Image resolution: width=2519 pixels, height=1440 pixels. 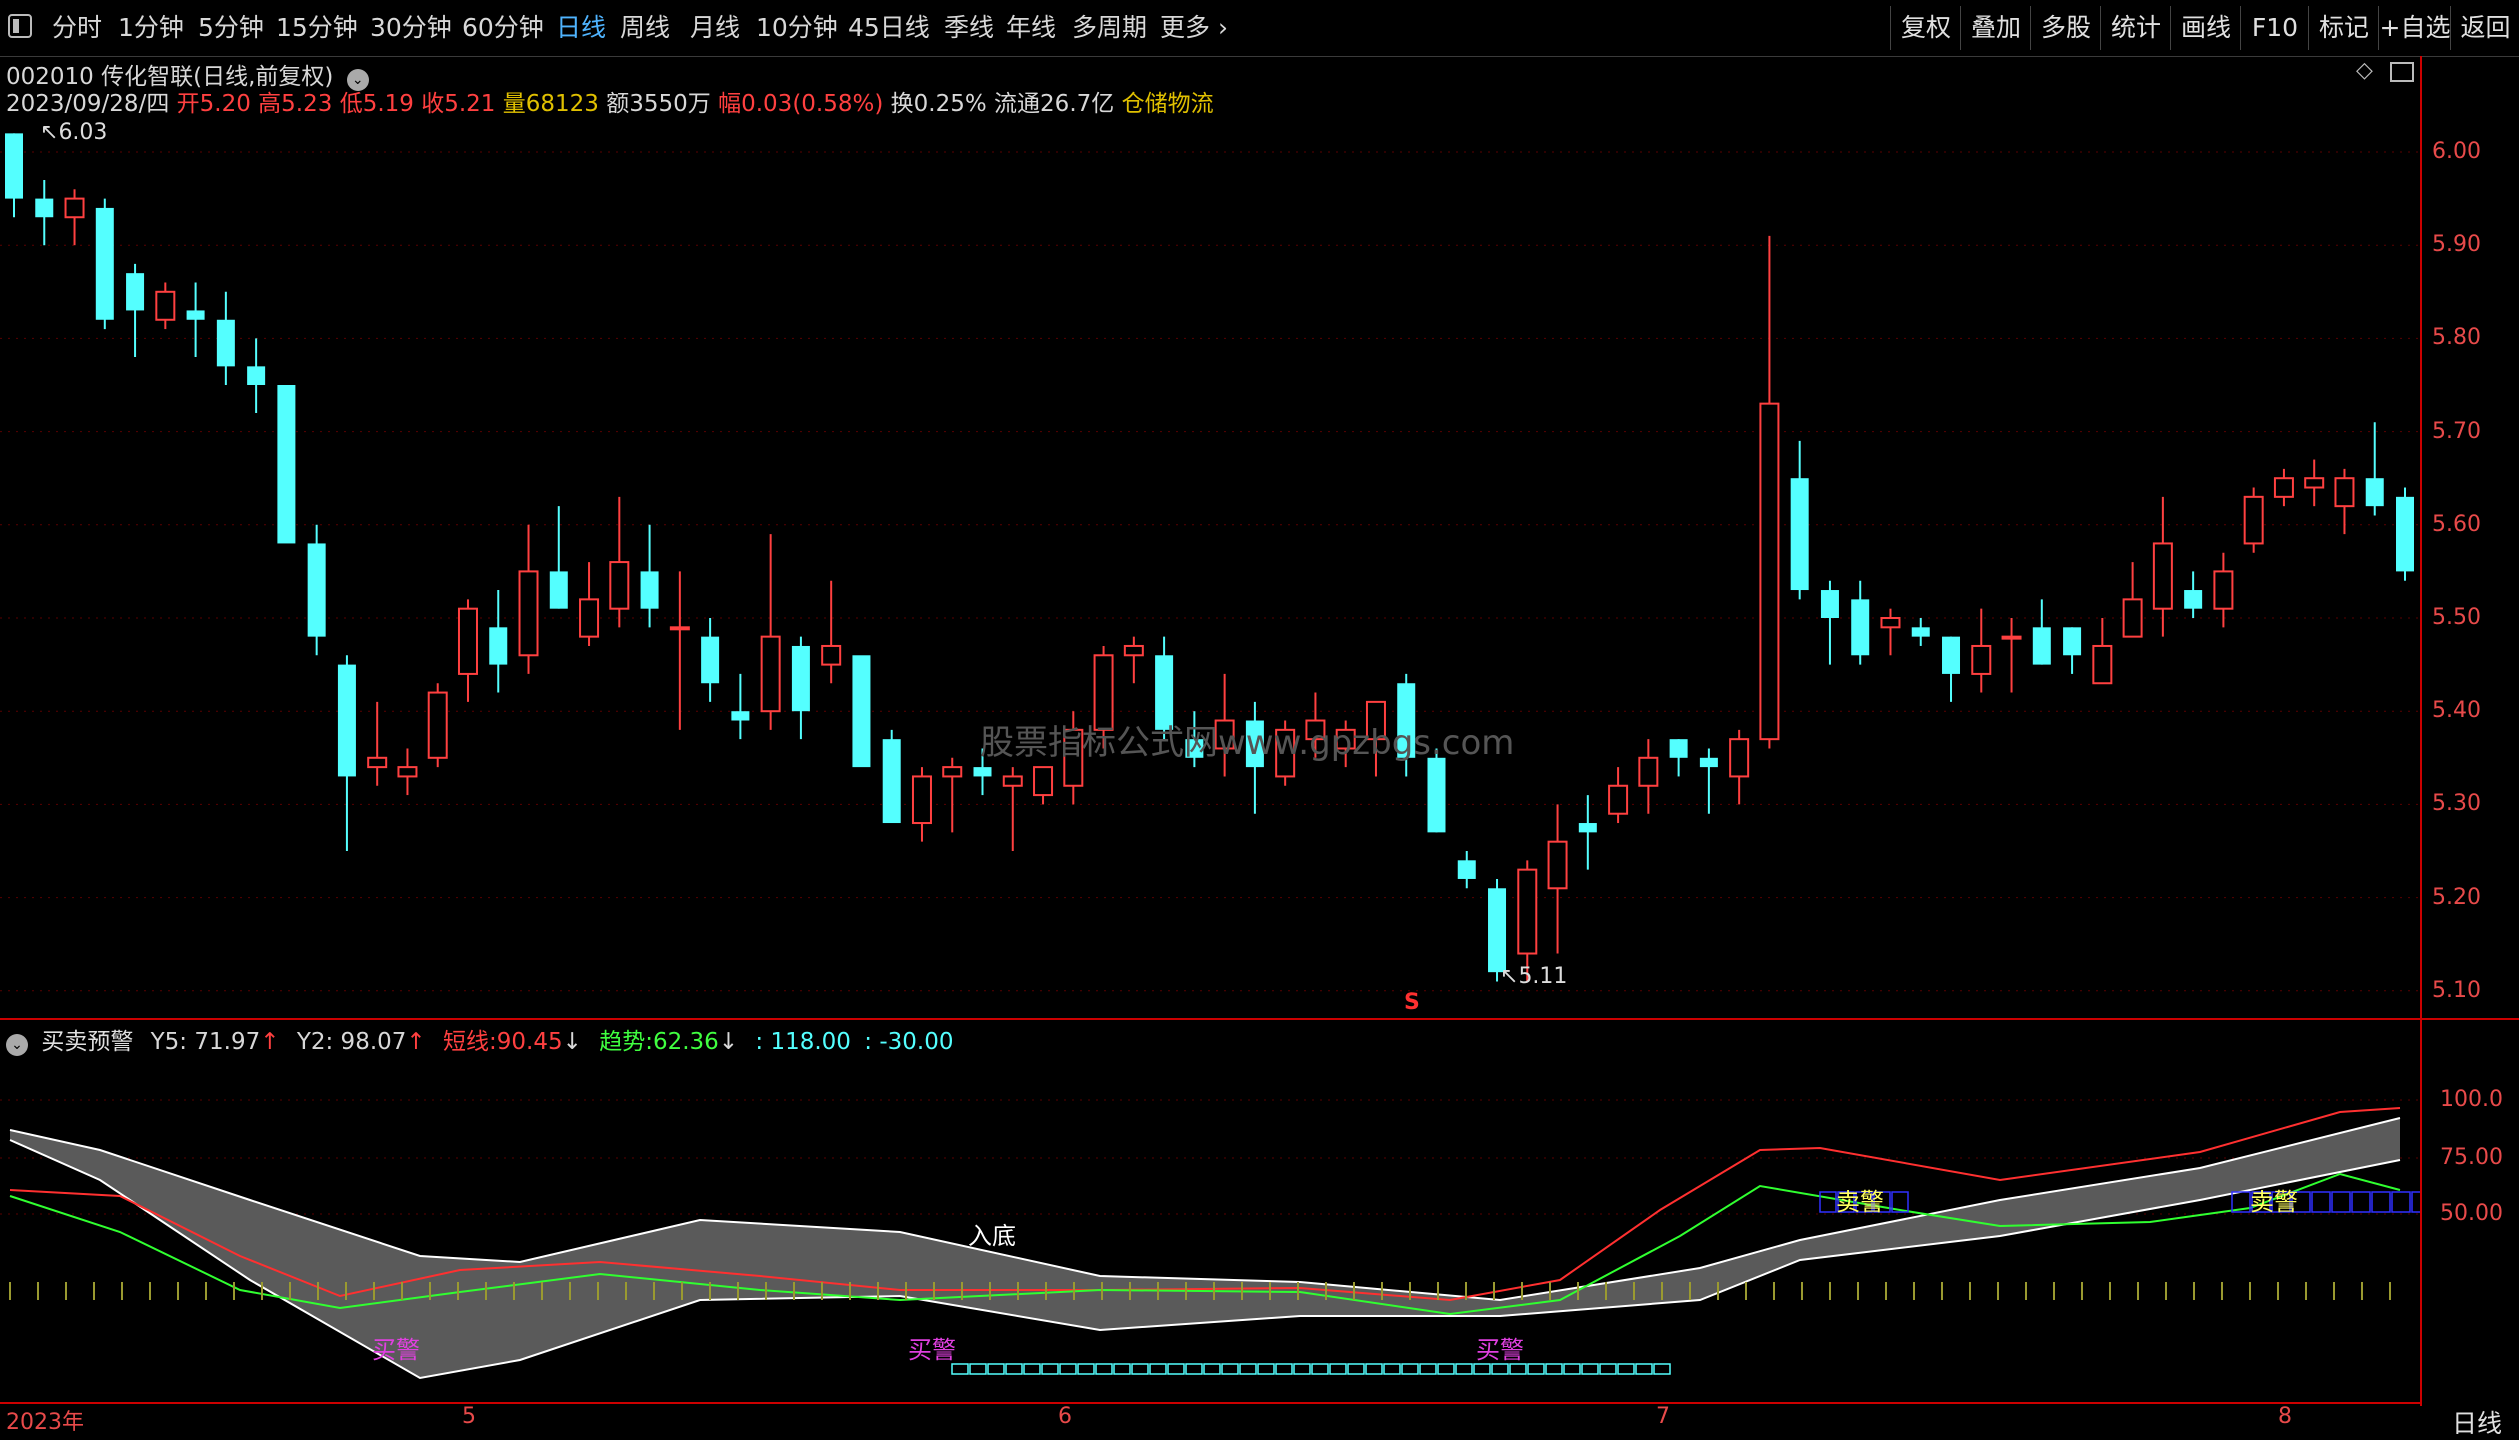 I want to click on period-tab-3: 15分钟, so click(x=317, y=28).